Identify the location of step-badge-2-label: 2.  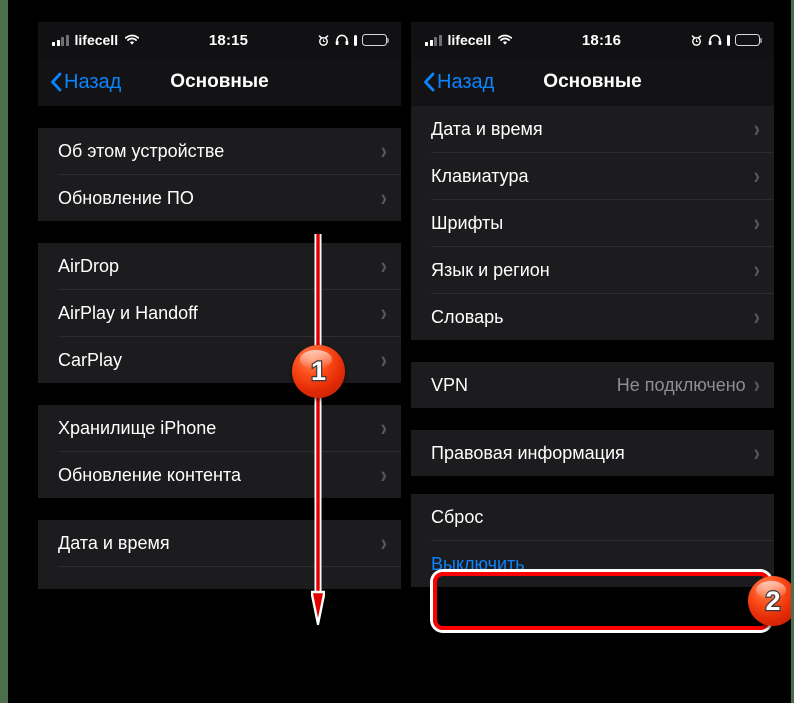
(772, 600).